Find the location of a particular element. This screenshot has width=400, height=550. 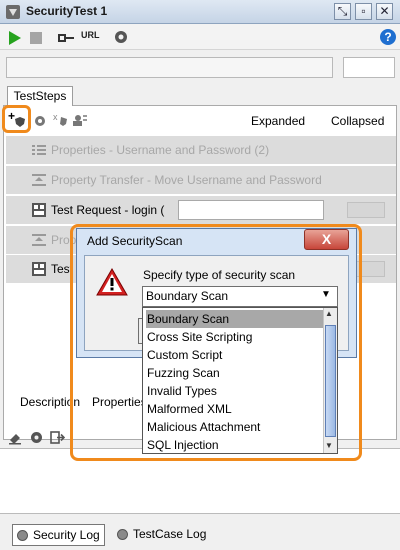

secondary-field is located at coordinates (369, 67).